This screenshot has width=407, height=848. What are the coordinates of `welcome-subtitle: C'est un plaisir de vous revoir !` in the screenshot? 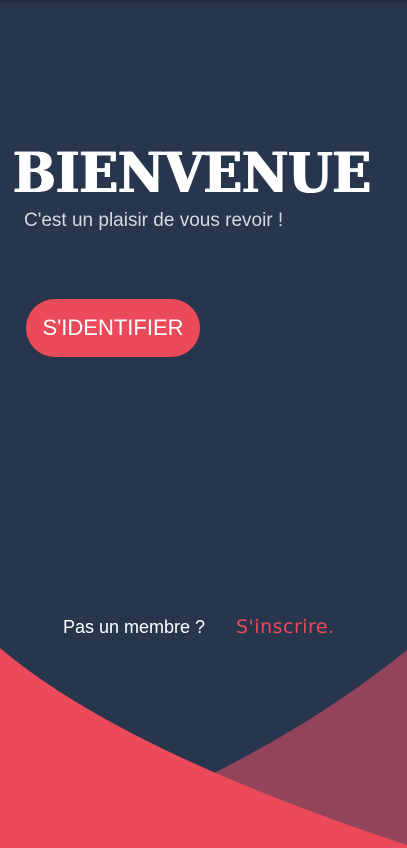 It's located at (154, 220).